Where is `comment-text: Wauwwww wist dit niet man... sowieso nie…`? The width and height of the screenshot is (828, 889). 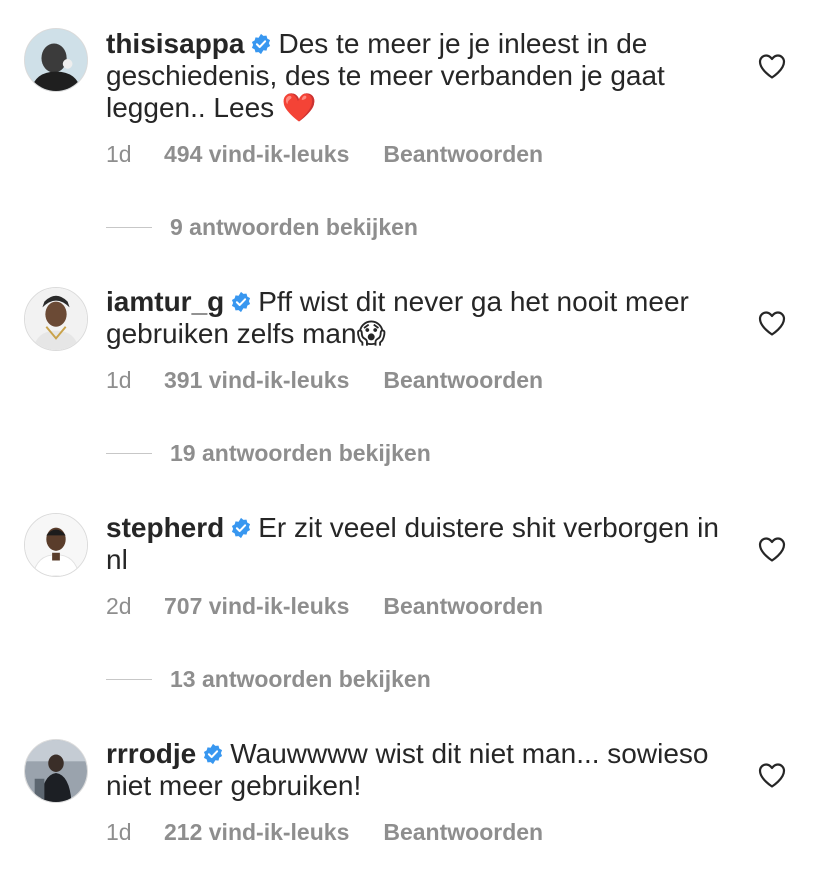
comment-text: Wauwwww wist dit niet man... sowieso nie… is located at coordinates (407, 769).